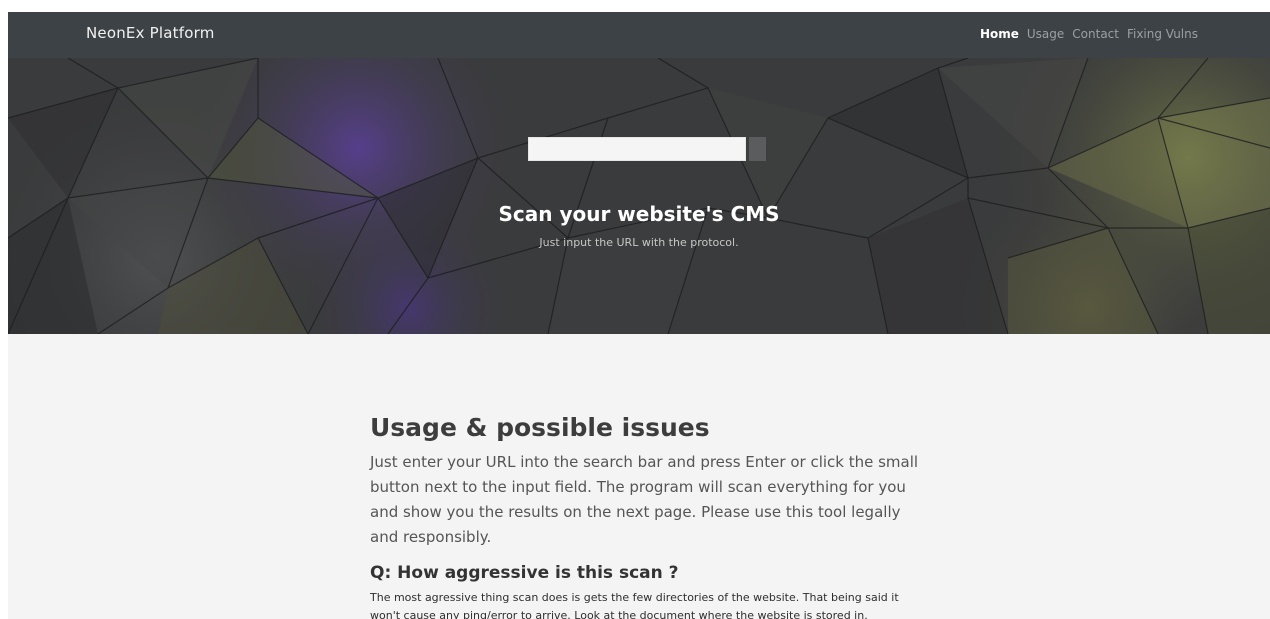 The image size is (1270, 619). What do you see at coordinates (757, 149) in the screenshot?
I see `scan-submit-button` at bounding box center [757, 149].